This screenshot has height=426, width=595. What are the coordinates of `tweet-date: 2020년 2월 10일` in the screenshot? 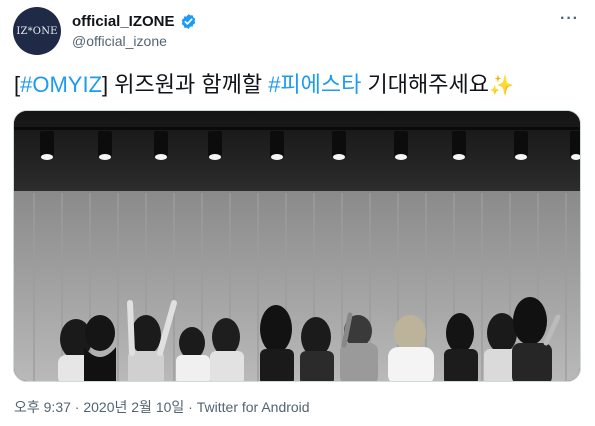 It's located at (133, 407).